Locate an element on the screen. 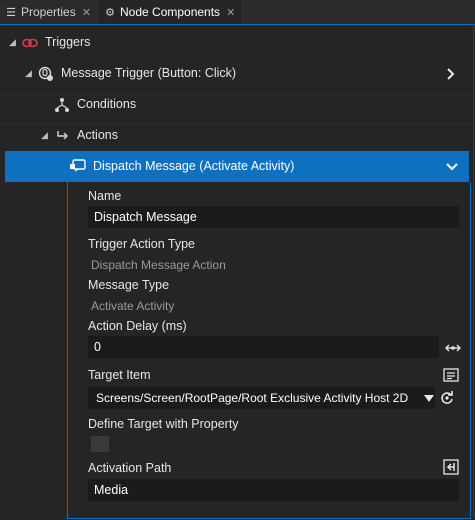 The width and height of the screenshot is (475, 520). list-icon: ☰ is located at coordinates (11, 13).